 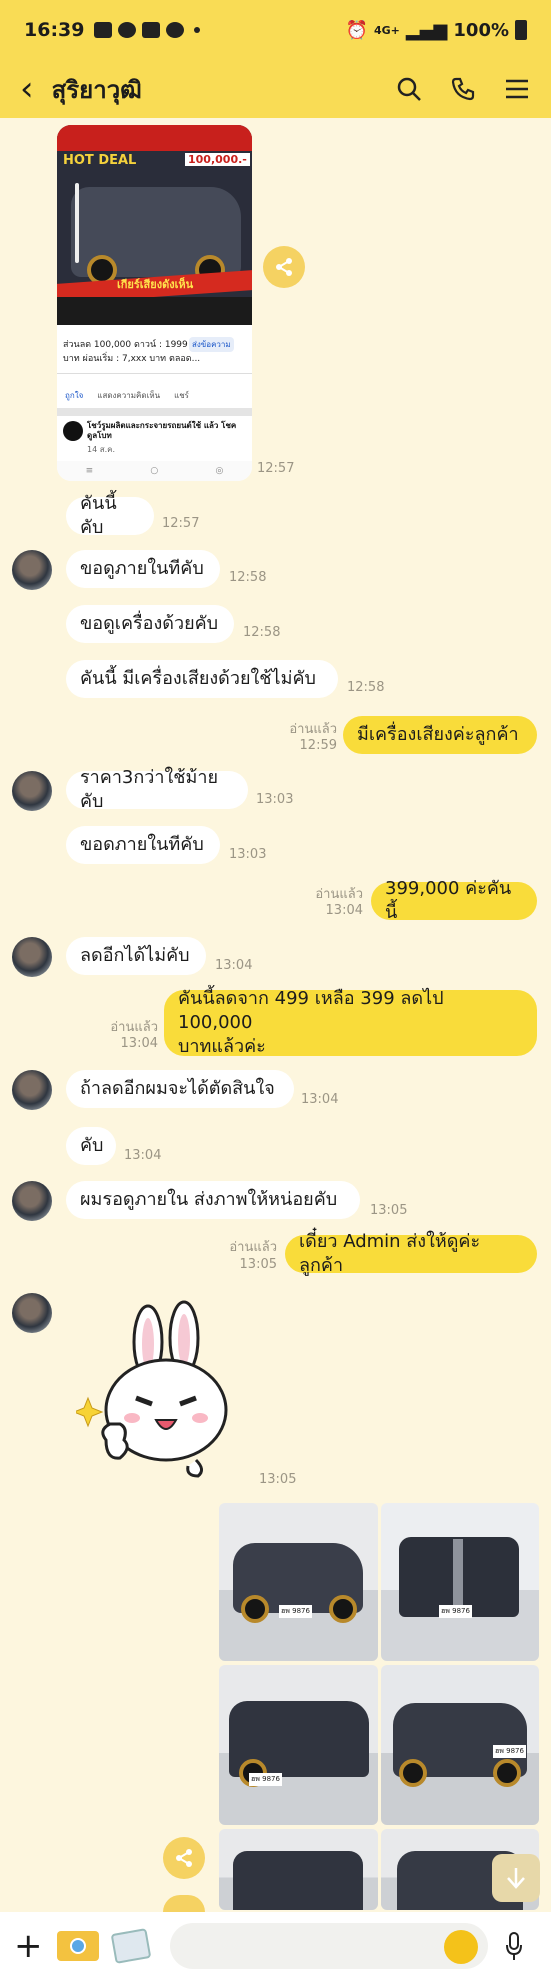 I want to click on header-actions, so click(x=463, y=89).